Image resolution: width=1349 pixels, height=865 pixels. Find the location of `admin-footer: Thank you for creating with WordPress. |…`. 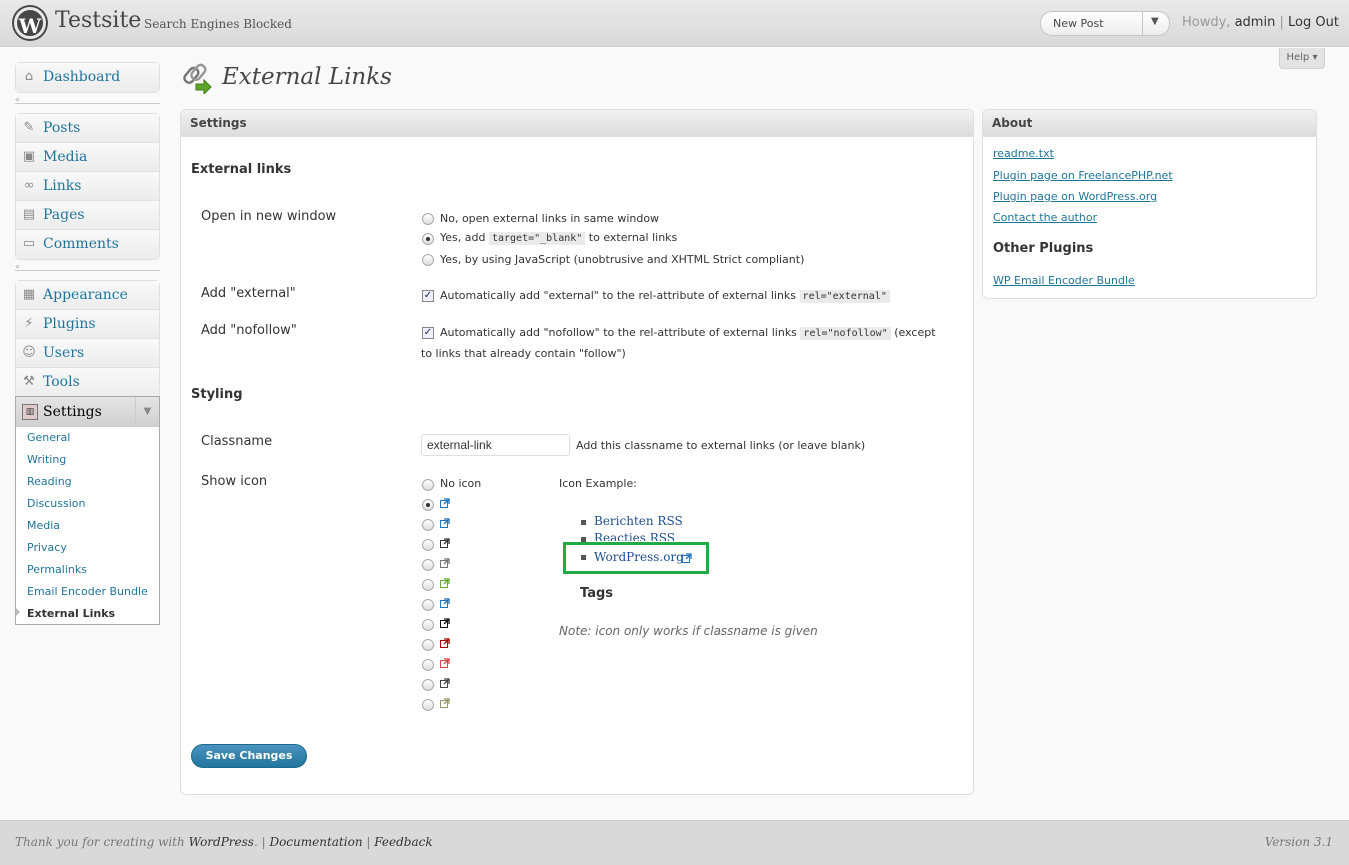

admin-footer: Thank you for creating with WordPress. |… is located at coordinates (674, 842).